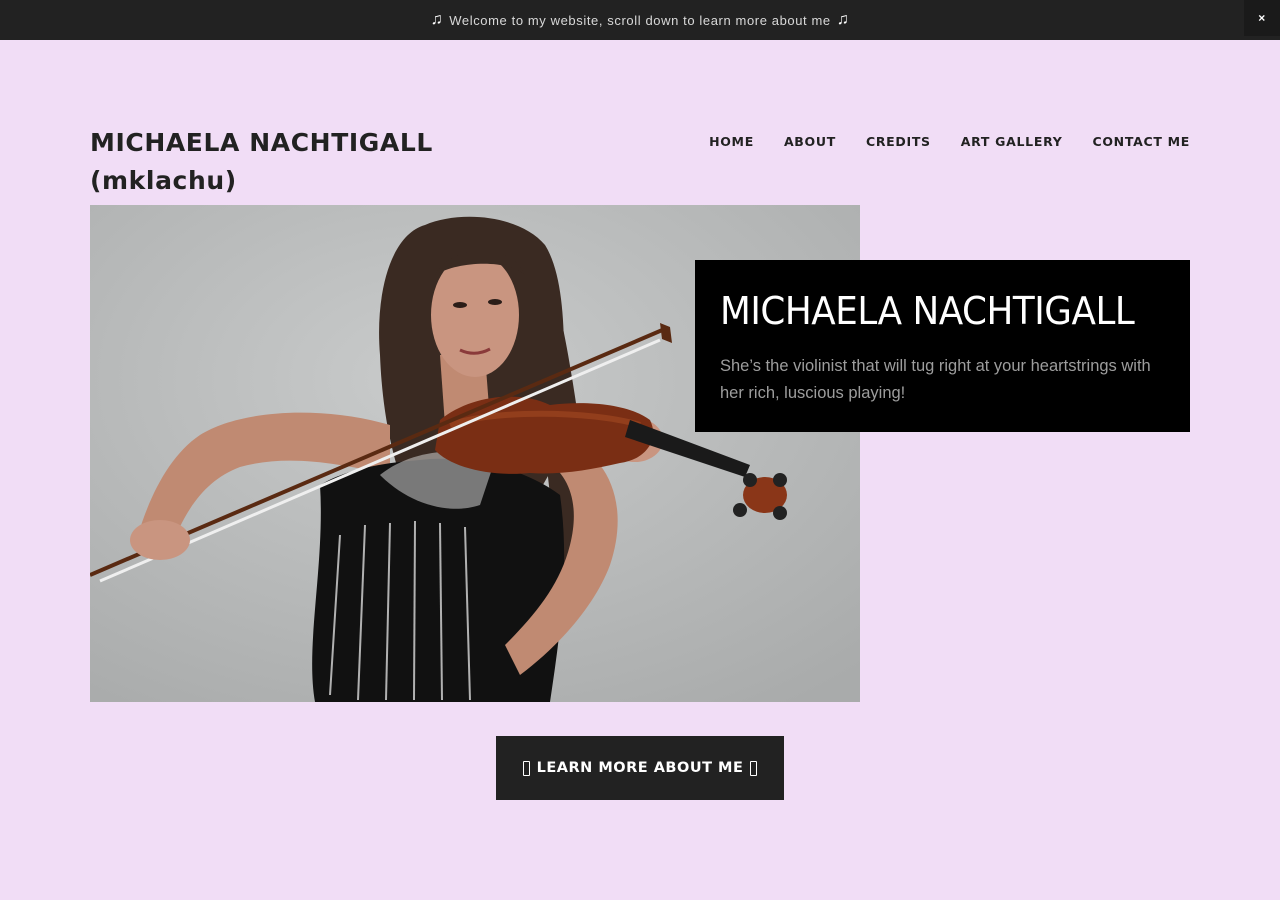 The image size is (1280, 900). Describe the element at coordinates (261, 181) in the screenshot. I see `site-title-handle: (mklachu)` at that location.